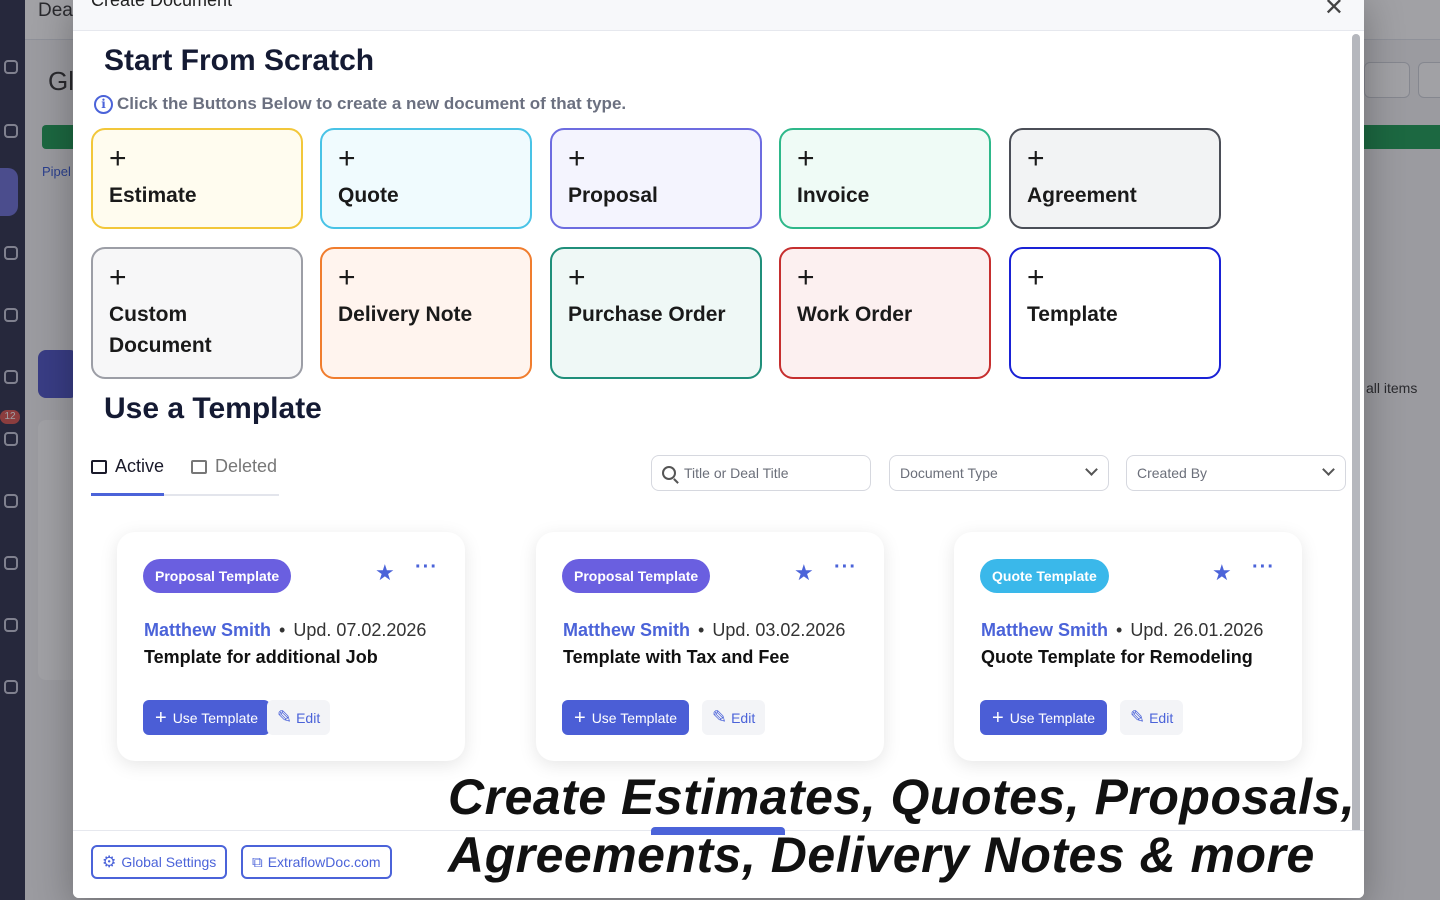  What do you see at coordinates (109, 862) in the screenshot?
I see `gear-icon: ⚙` at bounding box center [109, 862].